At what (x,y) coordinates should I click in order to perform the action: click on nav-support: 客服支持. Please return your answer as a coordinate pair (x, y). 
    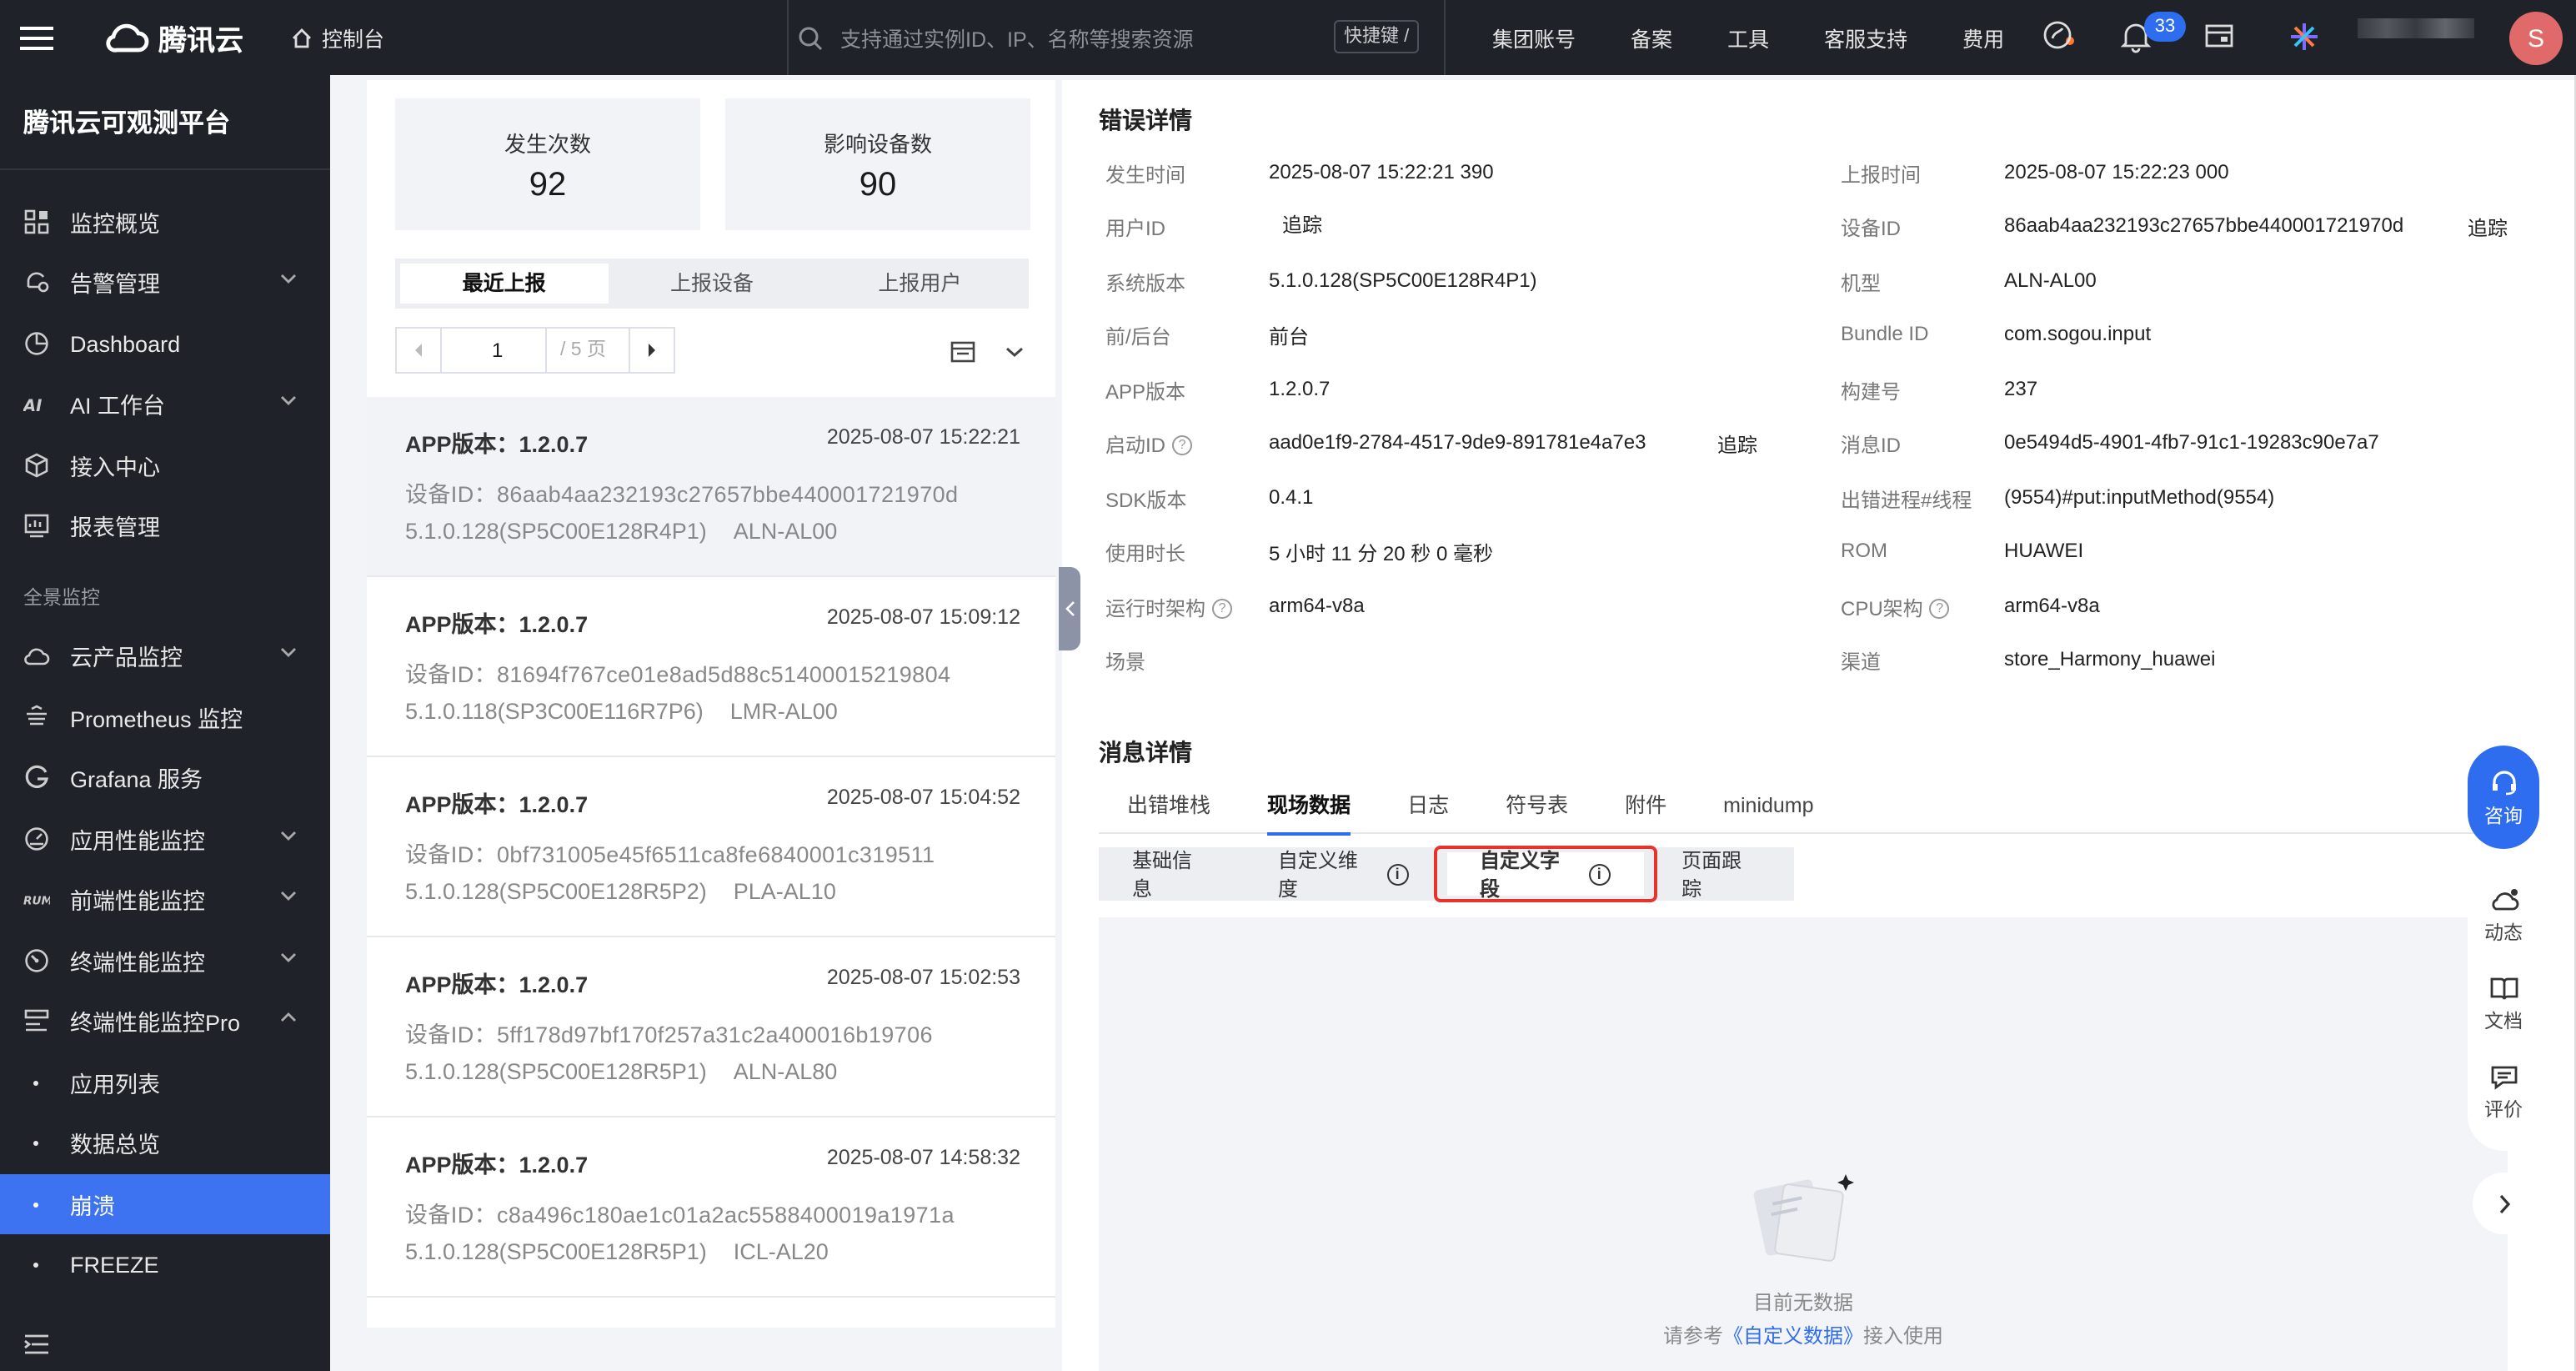
    Looking at the image, I should click on (1865, 37).